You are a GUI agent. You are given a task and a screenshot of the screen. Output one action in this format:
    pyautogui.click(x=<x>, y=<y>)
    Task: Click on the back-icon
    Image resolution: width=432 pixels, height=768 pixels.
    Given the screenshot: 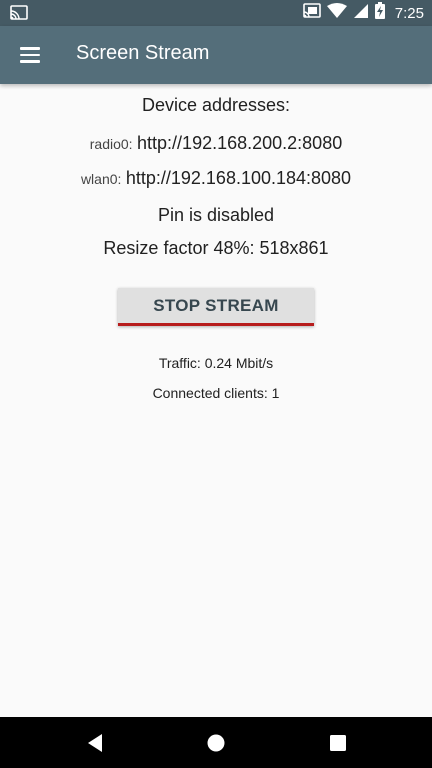 What is the action you would take?
    pyautogui.click(x=95, y=743)
    